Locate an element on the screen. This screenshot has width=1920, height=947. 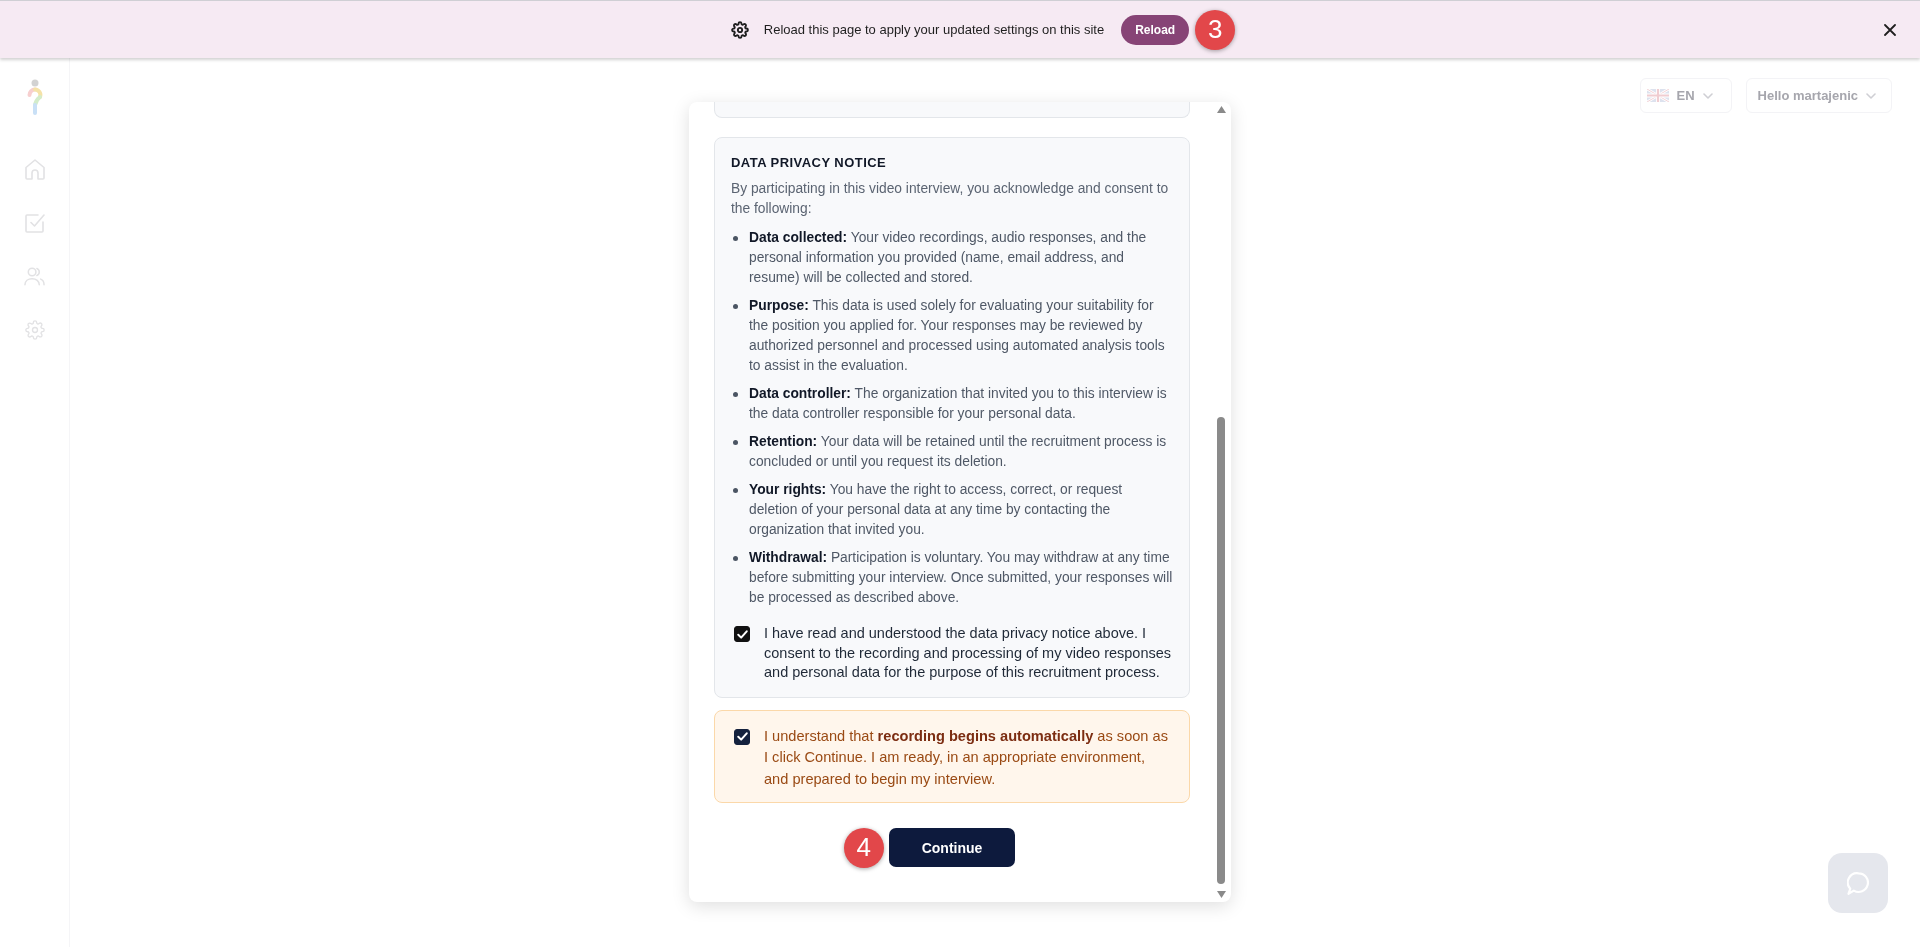
acknowledgement-text: I understand that recording begins automatically as soon as I click Continue. I am ready, in an appropriate environment, and prepared to begin my interview. is located at coordinates (966, 757).